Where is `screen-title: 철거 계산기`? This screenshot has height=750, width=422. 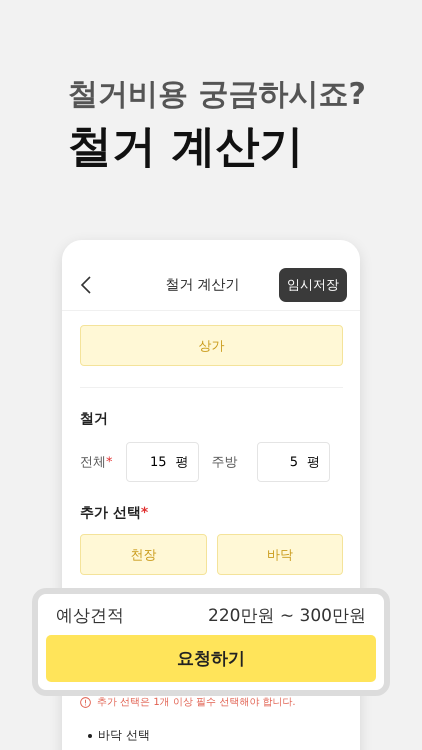 screen-title: 철거 계산기 is located at coordinates (202, 285).